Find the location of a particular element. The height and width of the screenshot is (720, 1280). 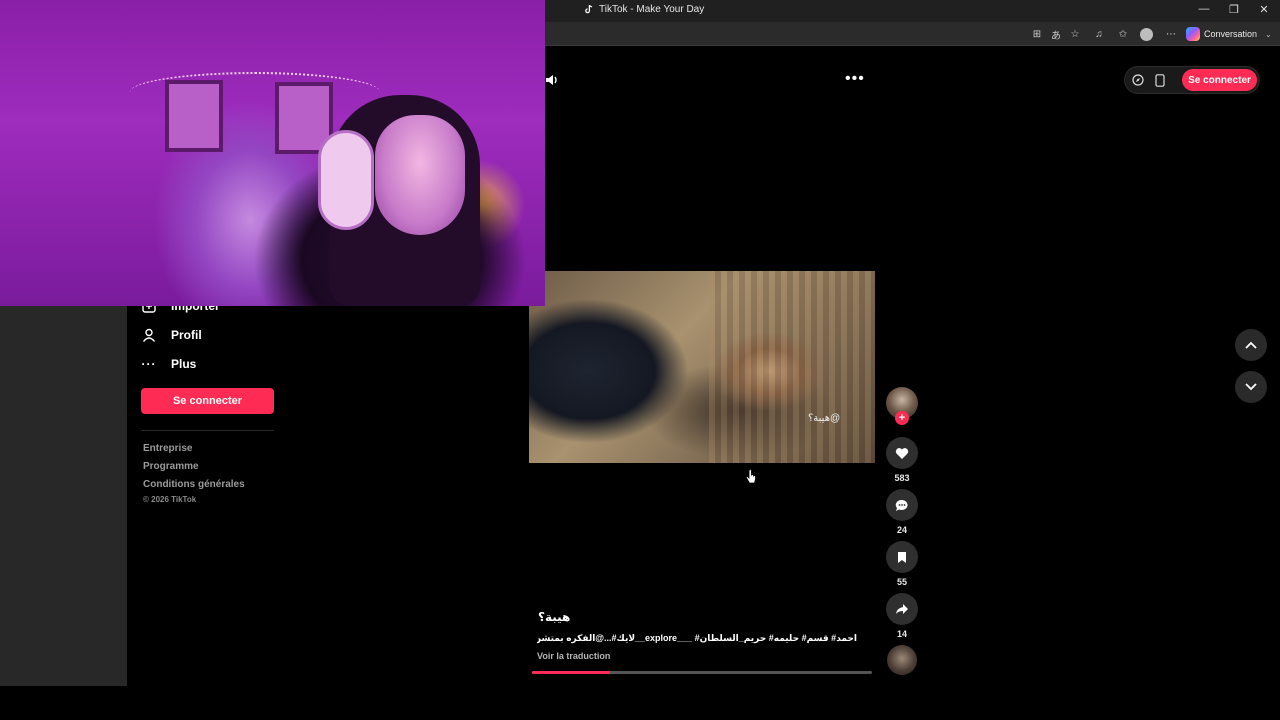

previous-video-button is located at coordinates (1251, 345).